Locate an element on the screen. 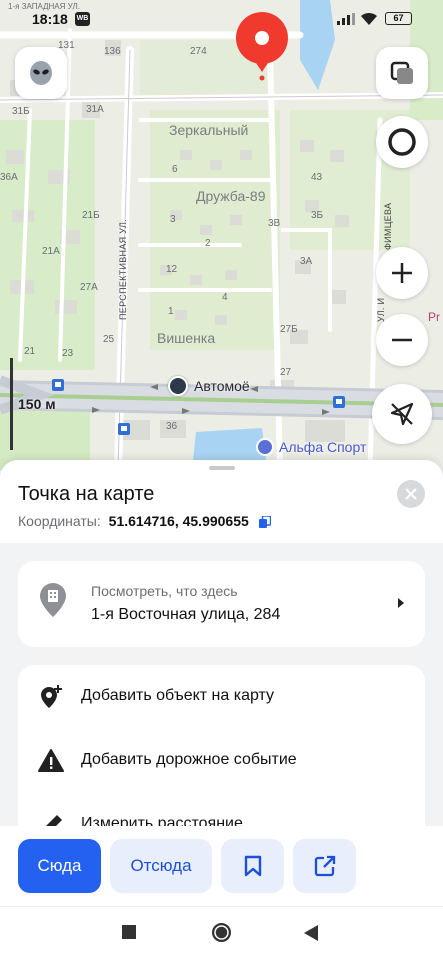 The image size is (443, 960). house-number: 3А is located at coordinates (306, 261).